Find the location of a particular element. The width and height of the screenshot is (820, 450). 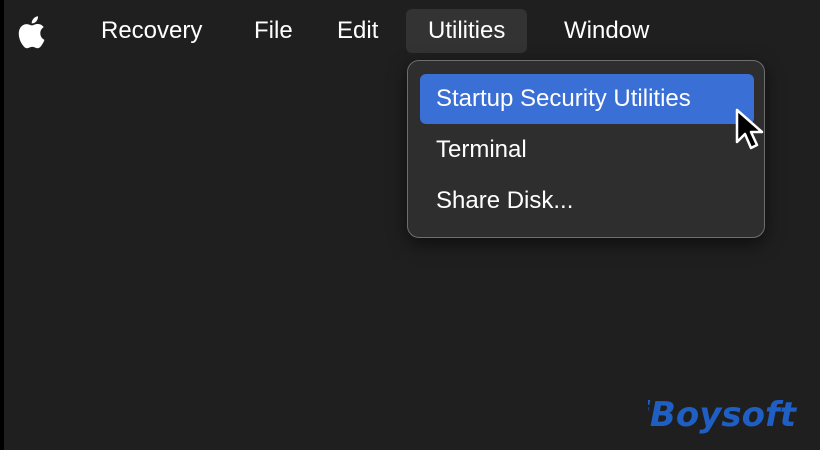

watermark-text: iBoysoft is located at coordinates (723, 415).